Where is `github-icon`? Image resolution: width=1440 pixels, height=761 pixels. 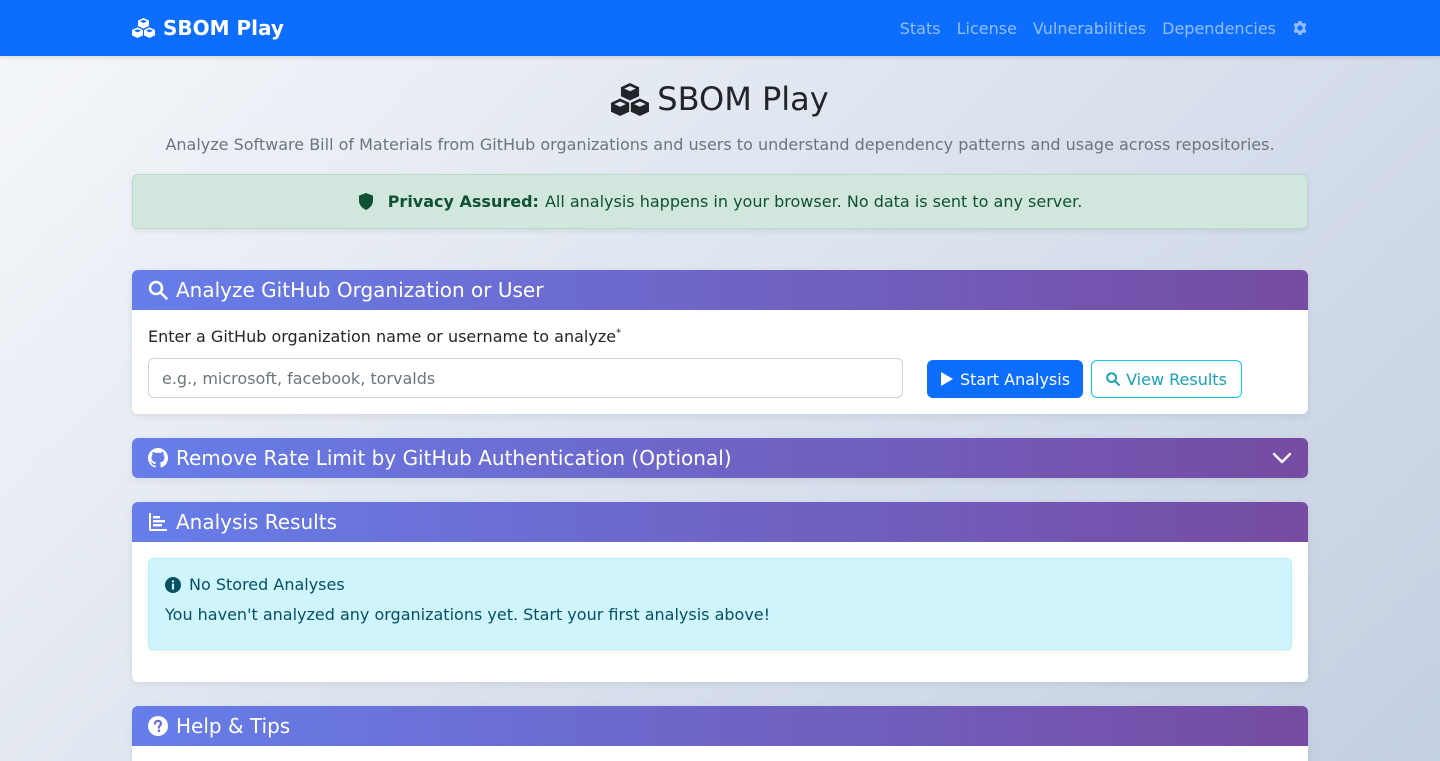 github-icon is located at coordinates (158, 458).